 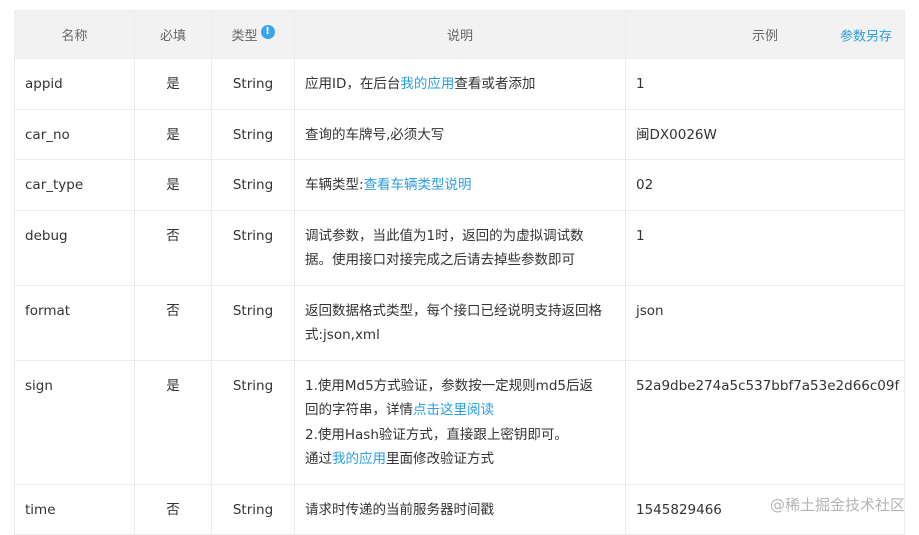 I want to click on param-description: 返回数据格式类型，每个接口已经说明支持返回格 式:json,xml, so click(x=460, y=322).